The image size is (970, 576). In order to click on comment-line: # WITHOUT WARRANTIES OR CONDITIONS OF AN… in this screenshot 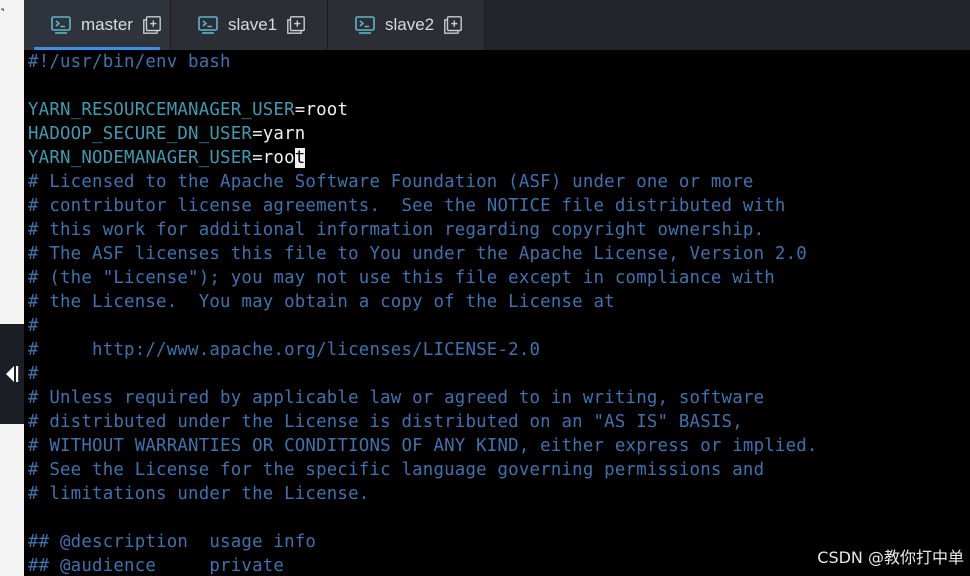, I will do `click(423, 446)`.